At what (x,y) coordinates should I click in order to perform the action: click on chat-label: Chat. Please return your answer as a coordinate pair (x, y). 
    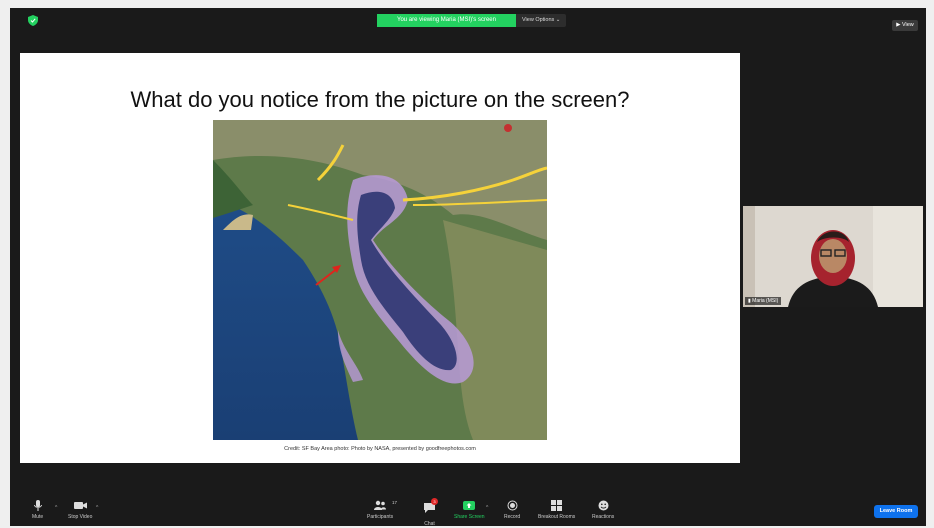
    Looking at the image, I should click on (429, 524).